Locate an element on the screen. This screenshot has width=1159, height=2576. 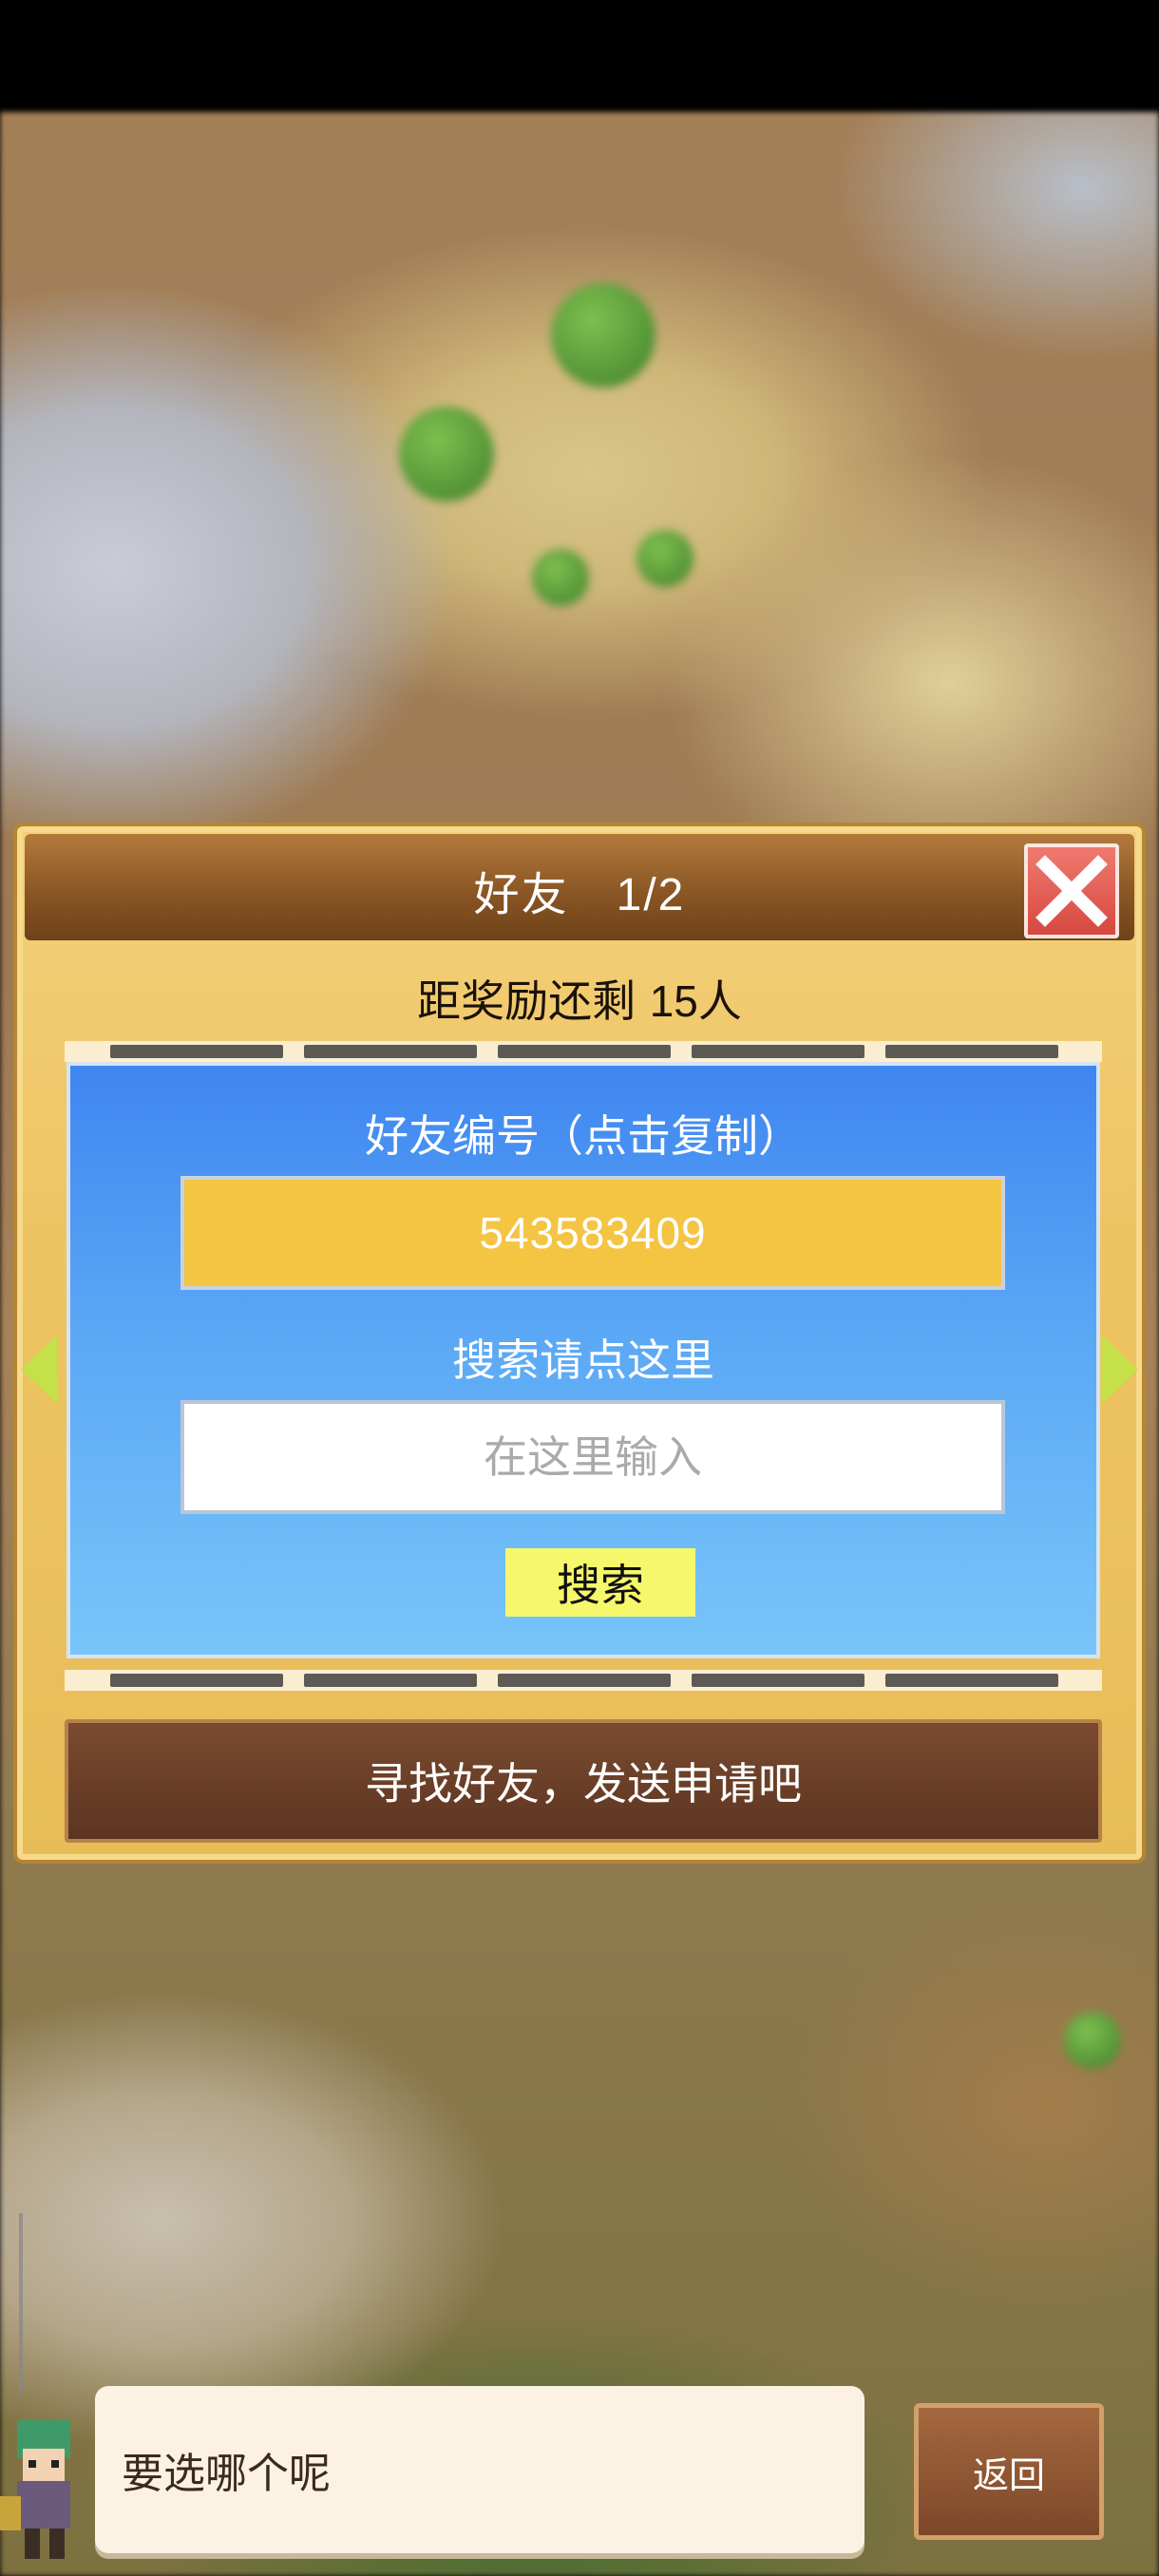
prev-page-arrow-icon is located at coordinates (39, 1369).